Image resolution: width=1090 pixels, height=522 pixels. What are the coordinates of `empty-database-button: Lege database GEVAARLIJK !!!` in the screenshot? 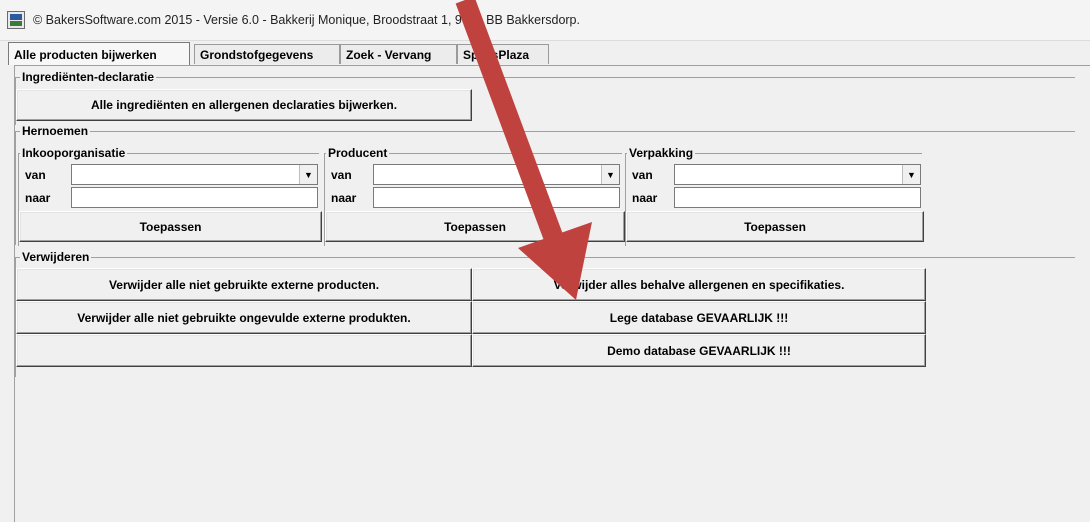 It's located at (699, 317).